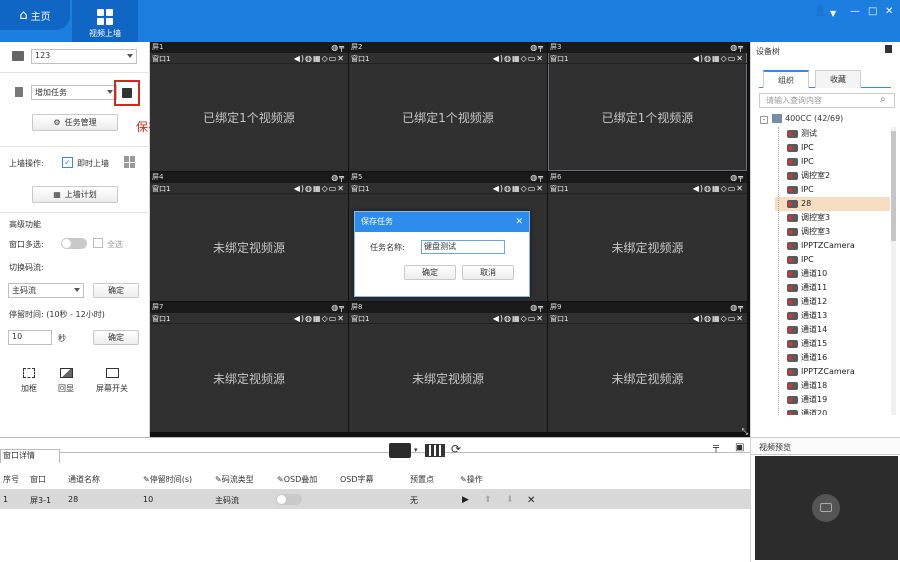  What do you see at coordinates (127, 93) in the screenshot?
I see `save-icon` at bounding box center [127, 93].